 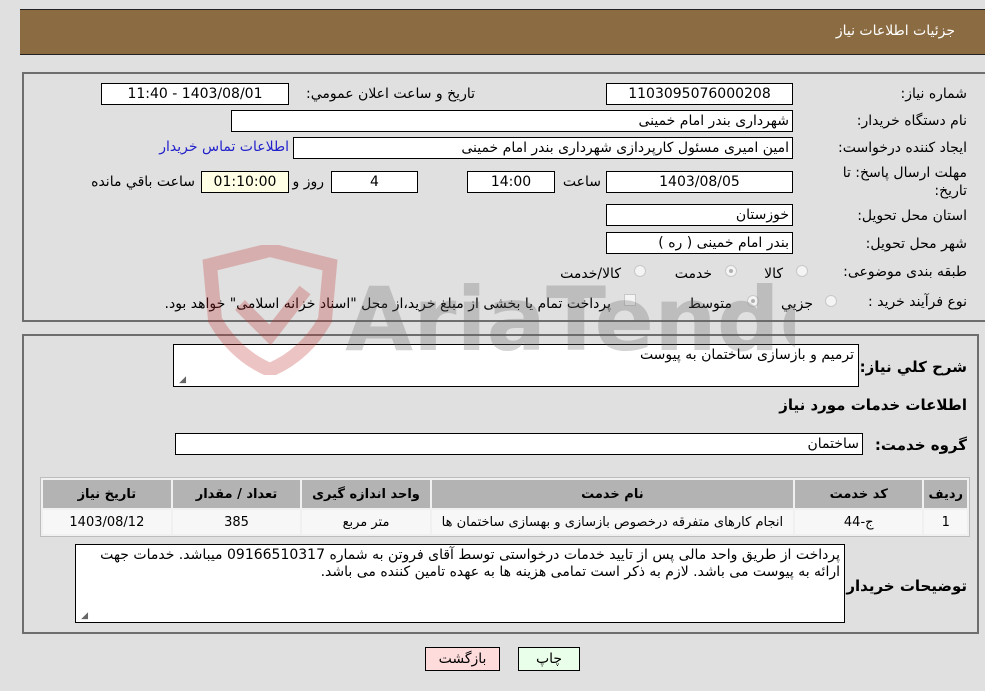 What do you see at coordinates (905, 272) in the screenshot?
I see `category-label: طبقه بندی موضوعی:` at bounding box center [905, 272].